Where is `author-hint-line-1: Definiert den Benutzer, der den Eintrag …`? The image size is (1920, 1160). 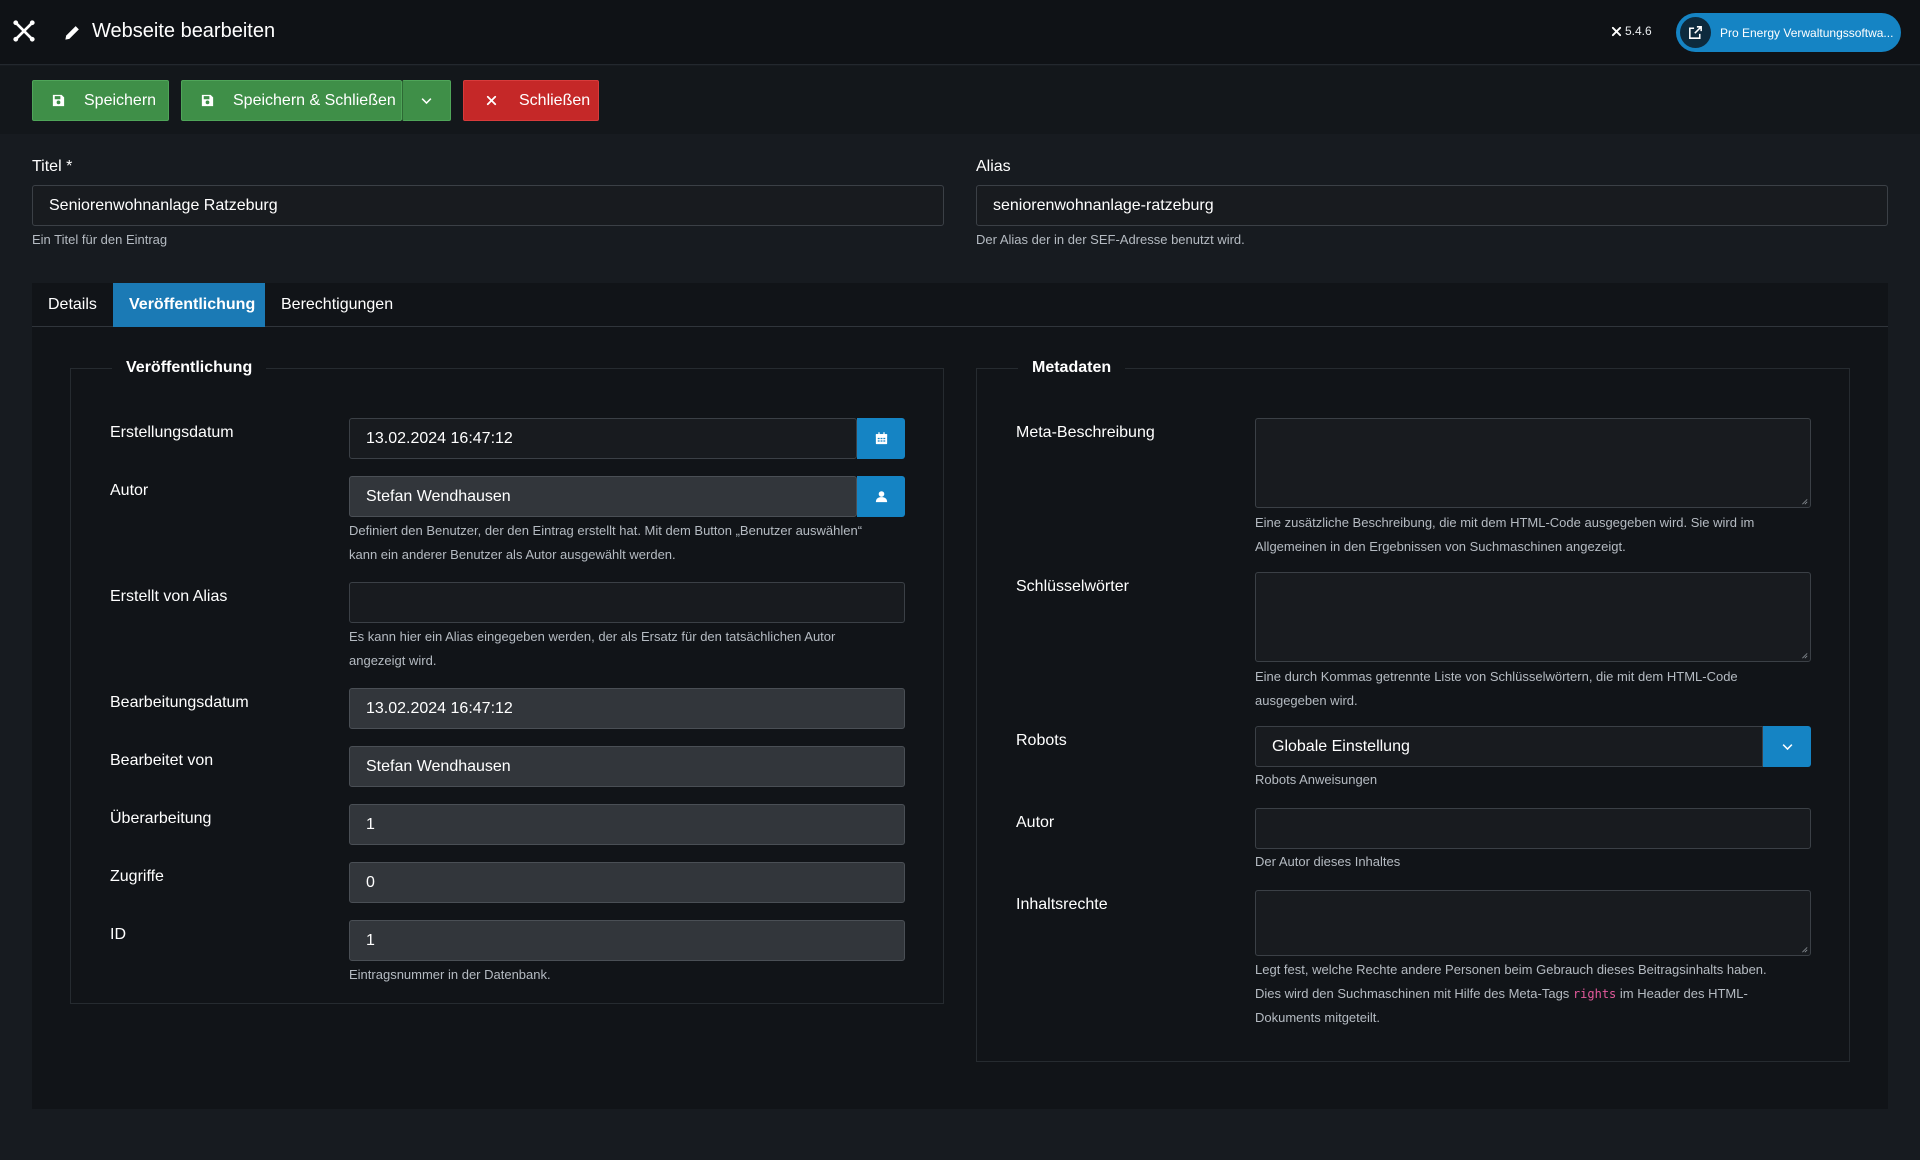 author-hint-line-1: Definiert den Benutzer, der den Eintrag … is located at coordinates (606, 530).